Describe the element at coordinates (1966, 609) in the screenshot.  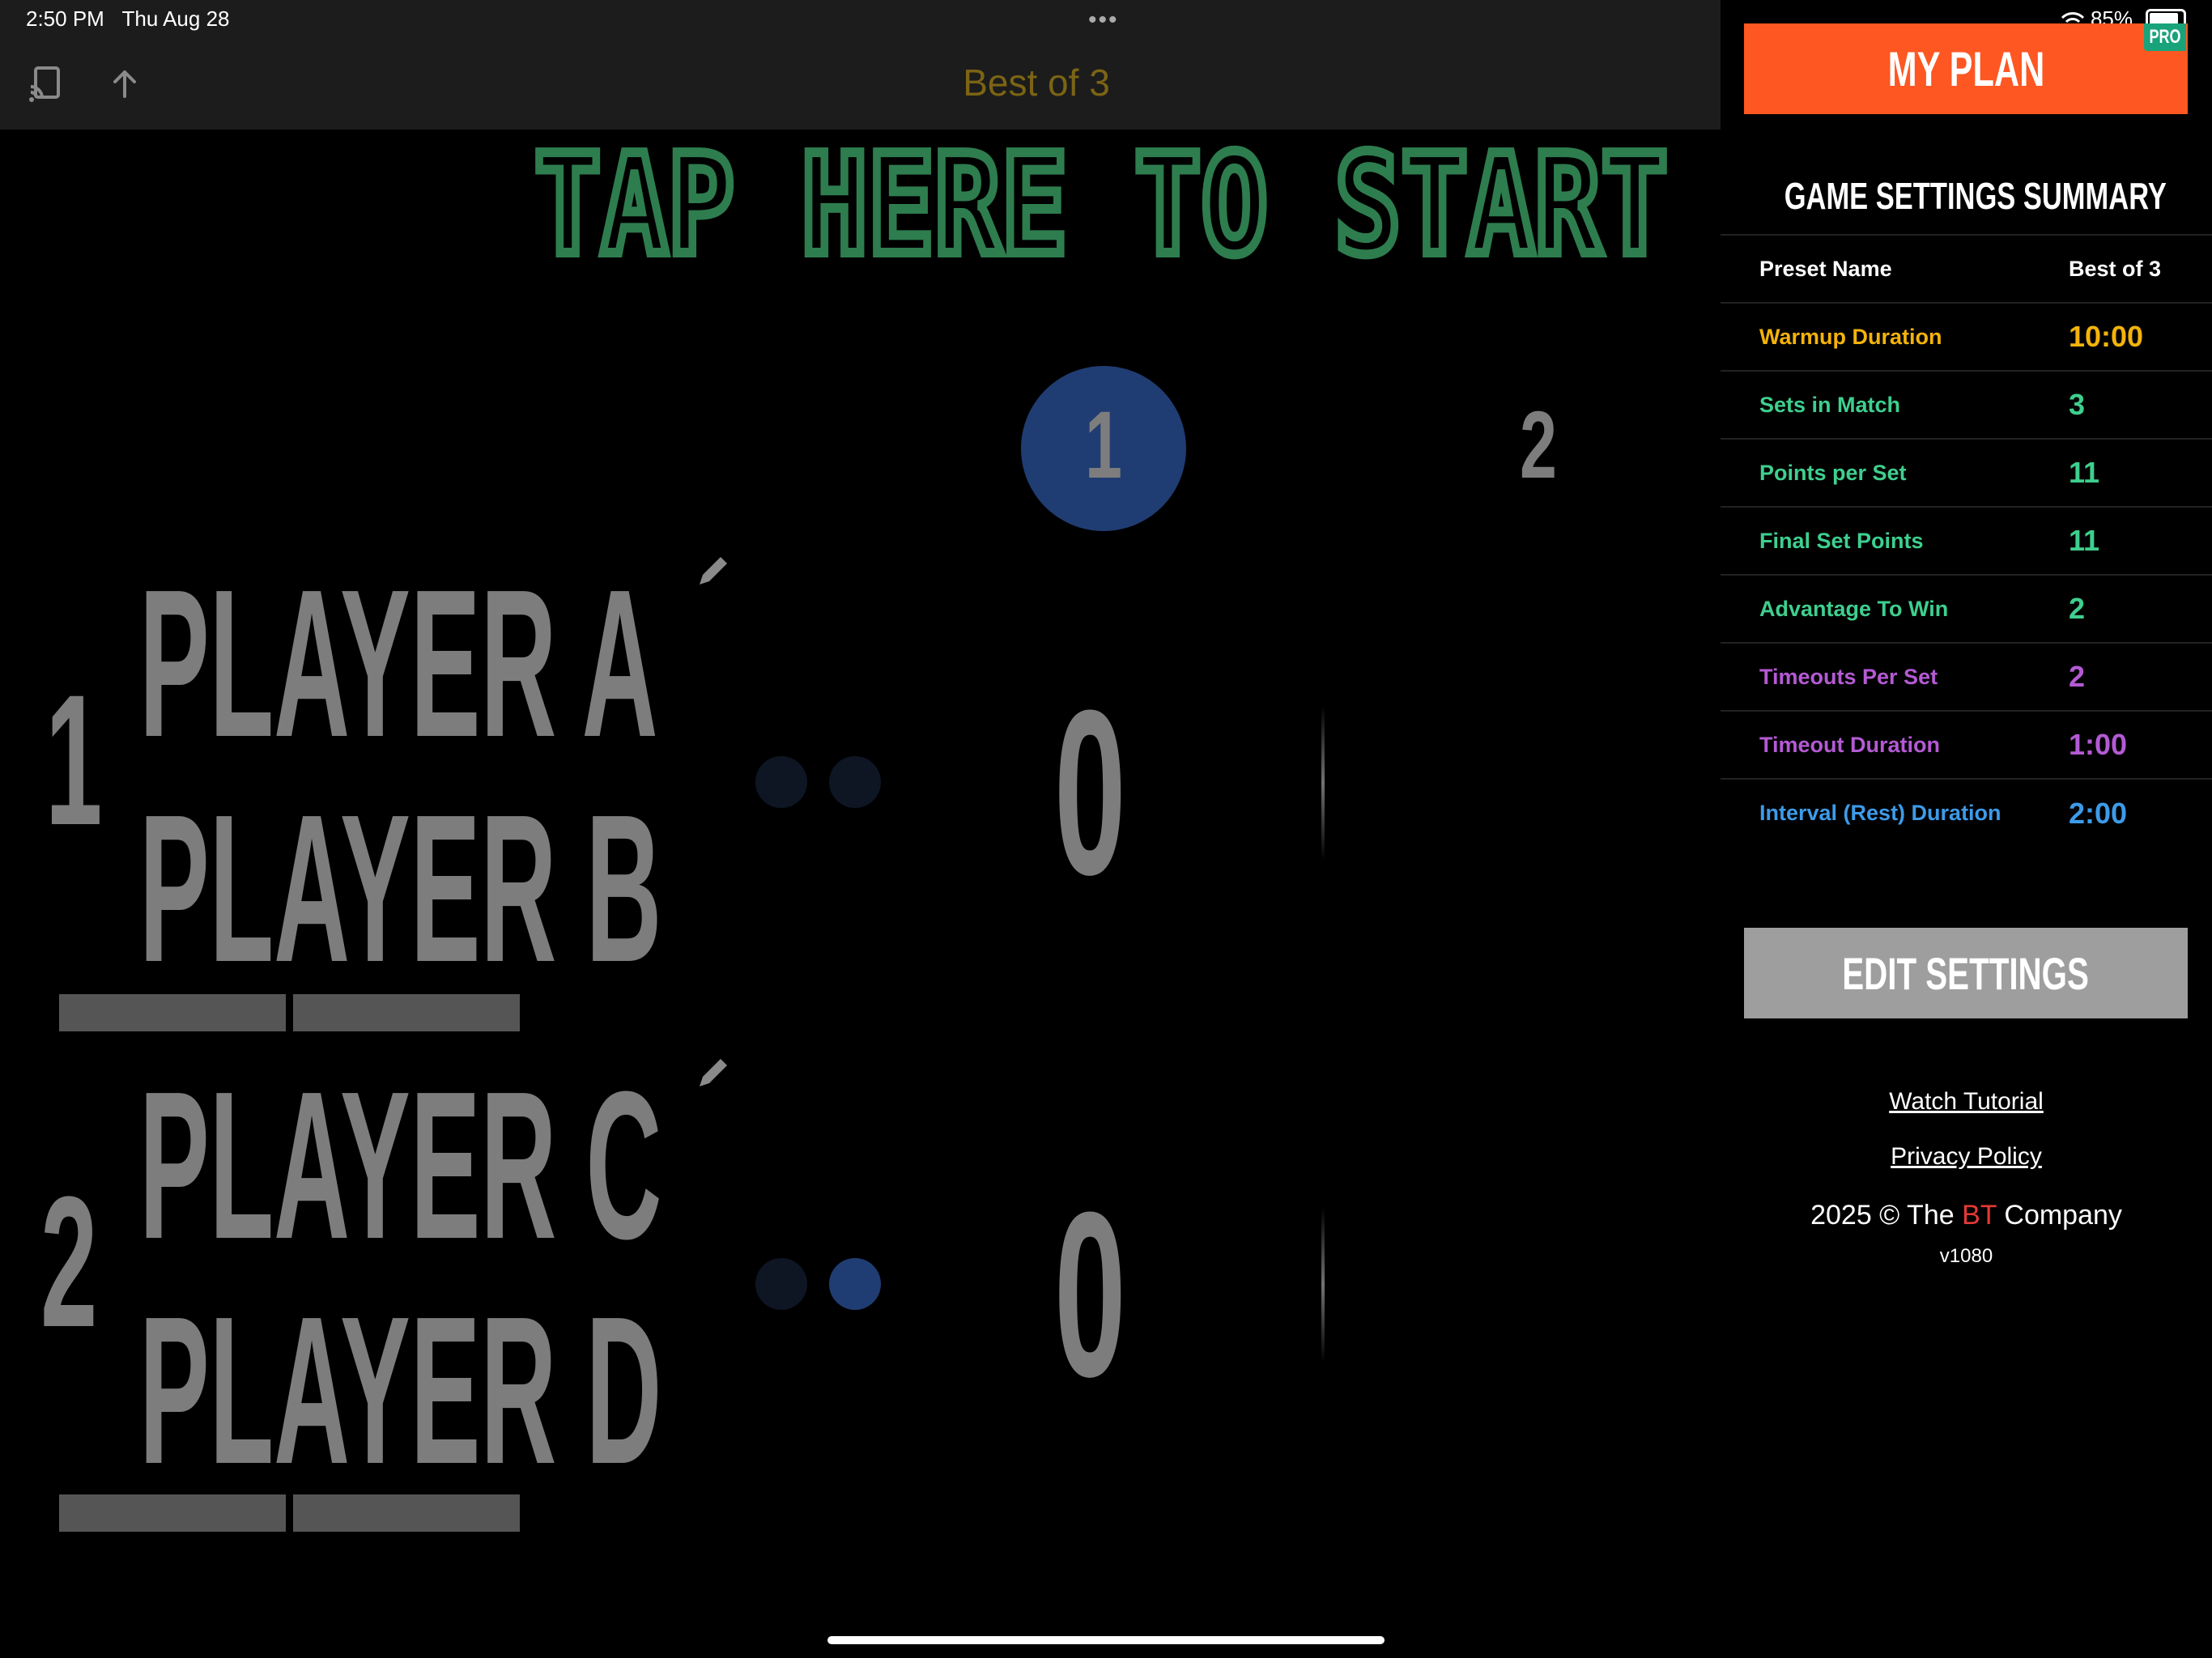
I see `settings-row: Advantage To Win 2` at that location.